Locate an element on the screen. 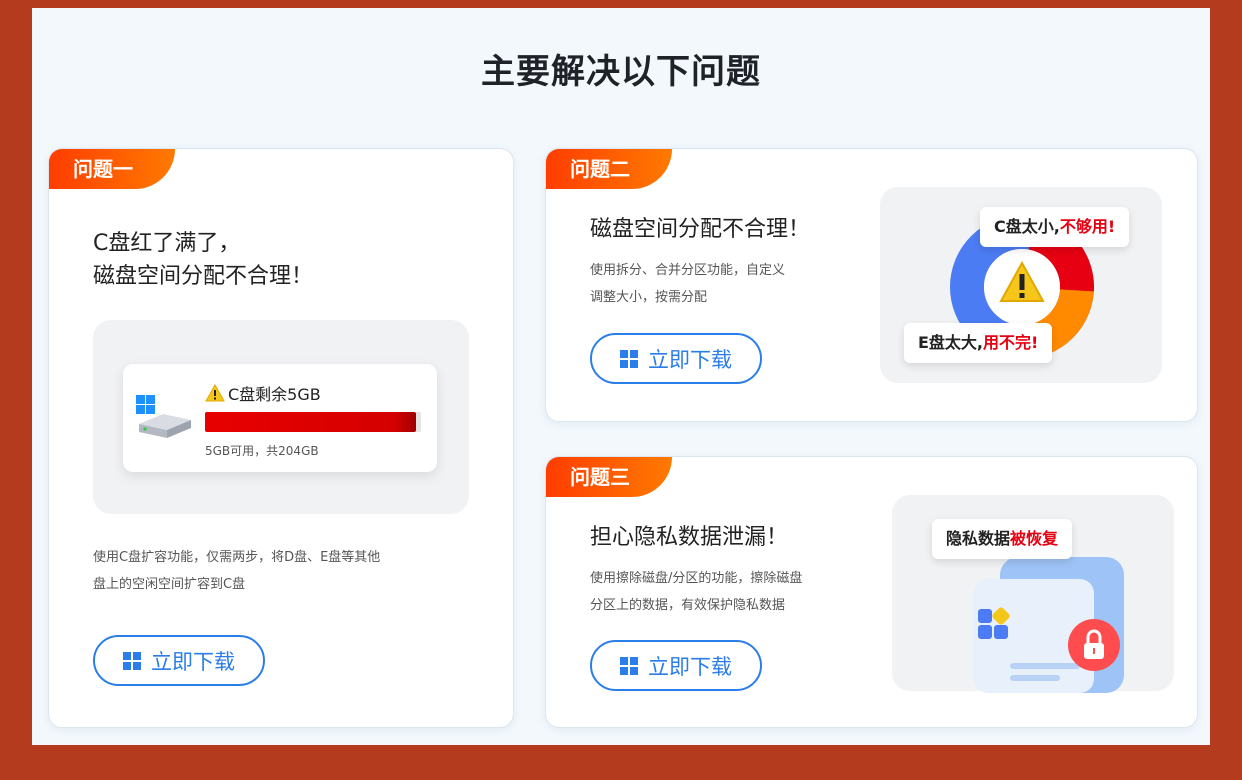 This screenshot has height=780, width=1242. disk-usage-bar is located at coordinates (313, 422).